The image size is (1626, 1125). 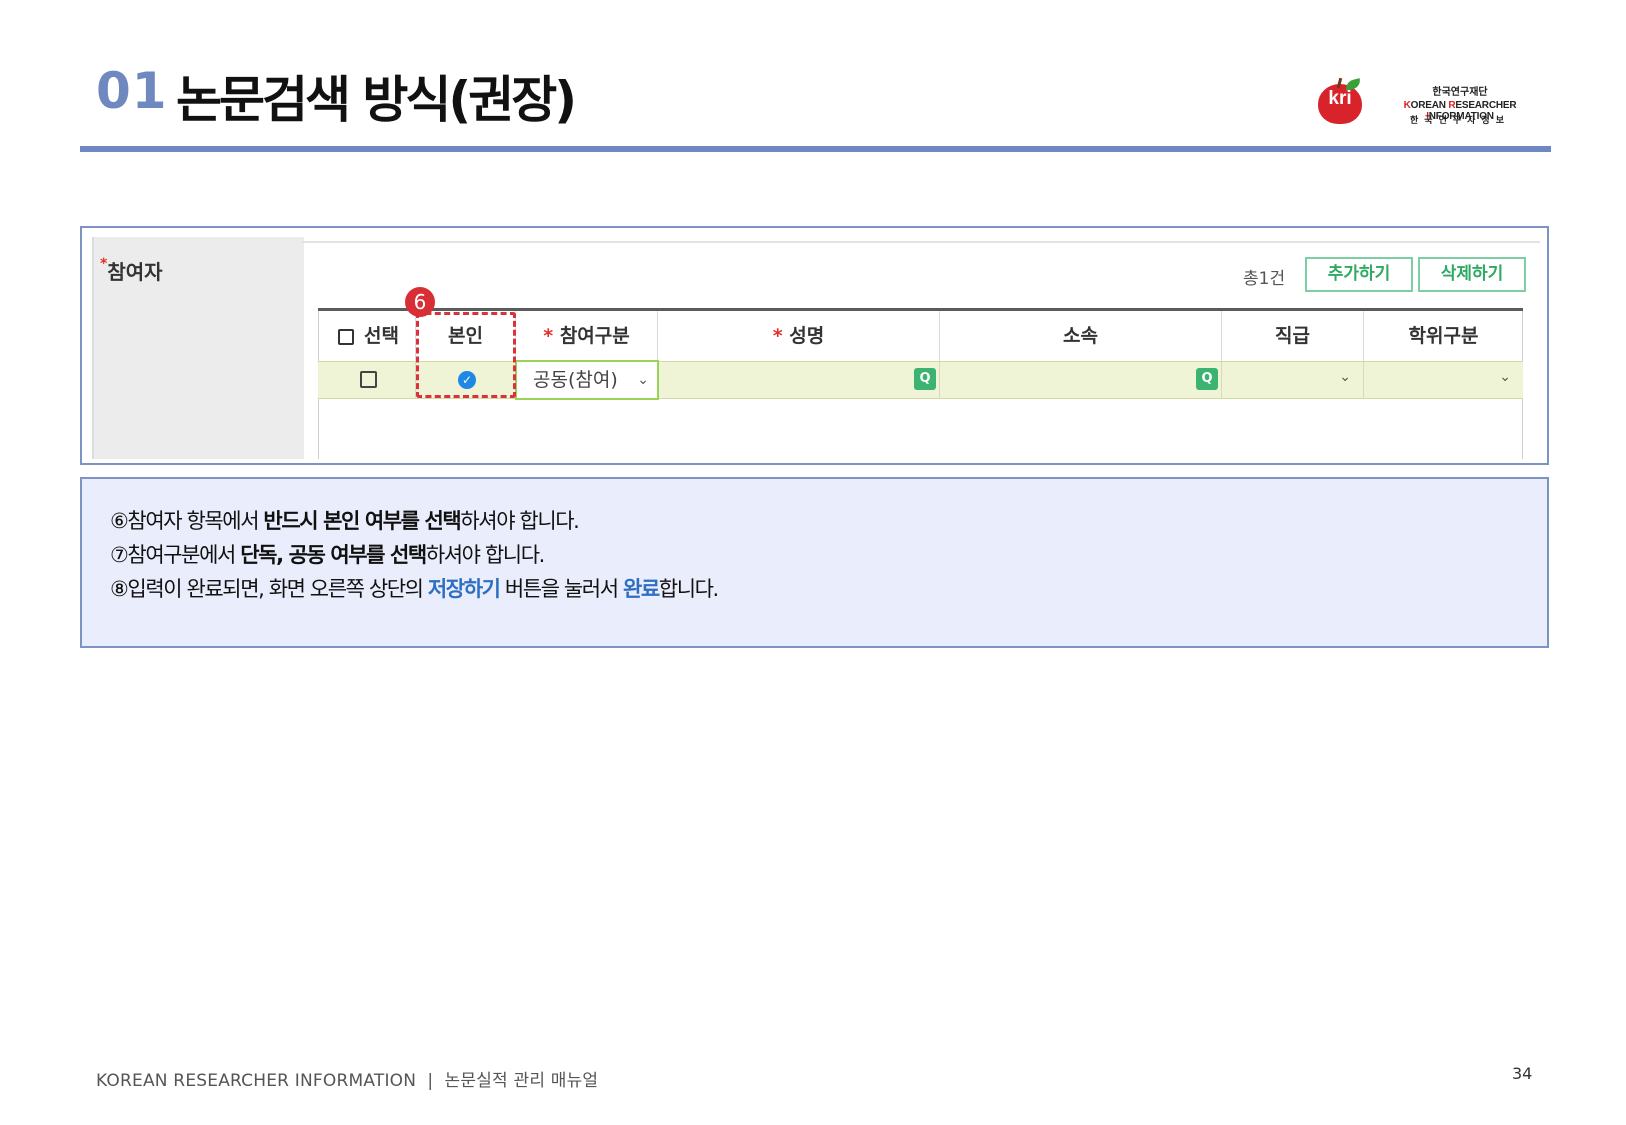 What do you see at coordinates (346, 337) in the screenshot?
I see `select-all-checkbox` at bounding box center [346, 337].